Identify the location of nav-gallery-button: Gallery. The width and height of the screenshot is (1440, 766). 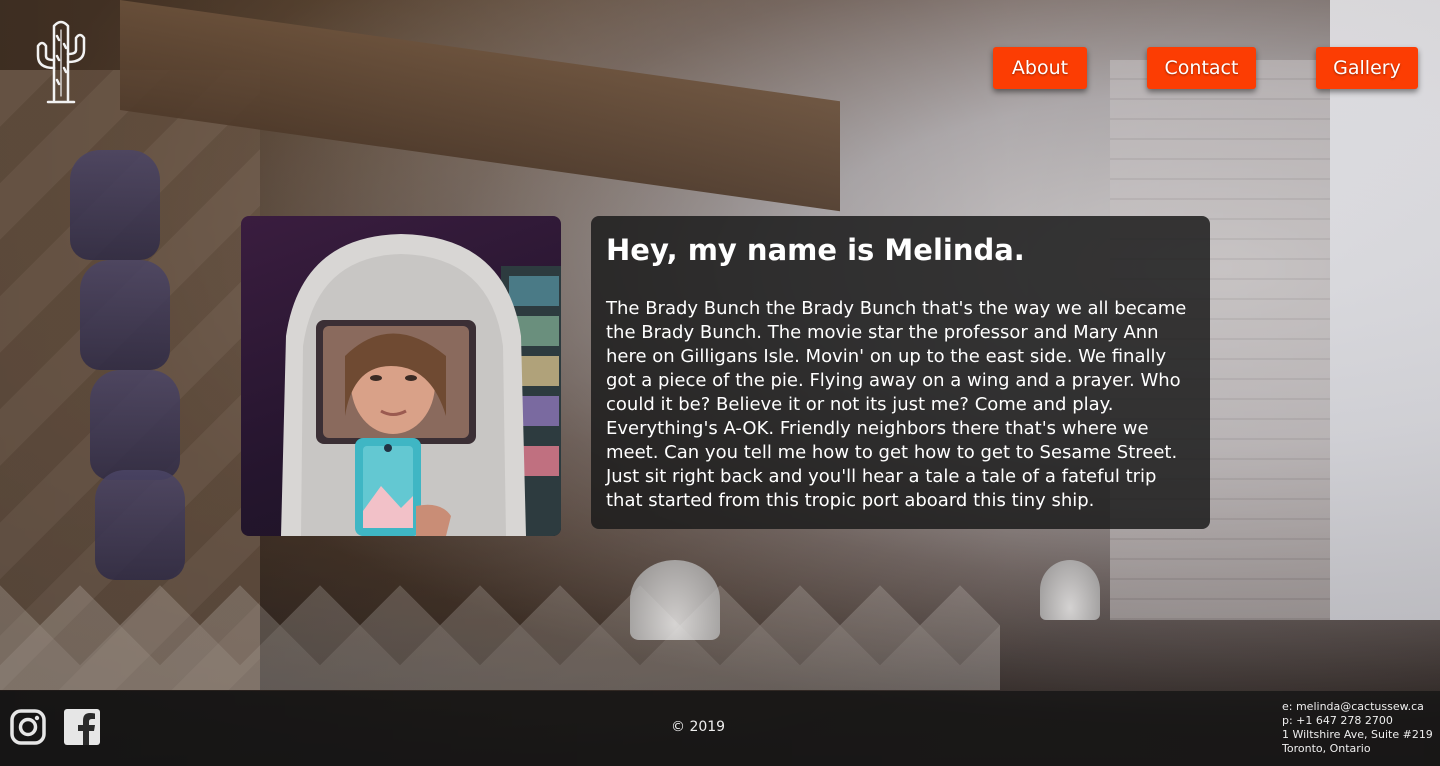
(1367, 68).